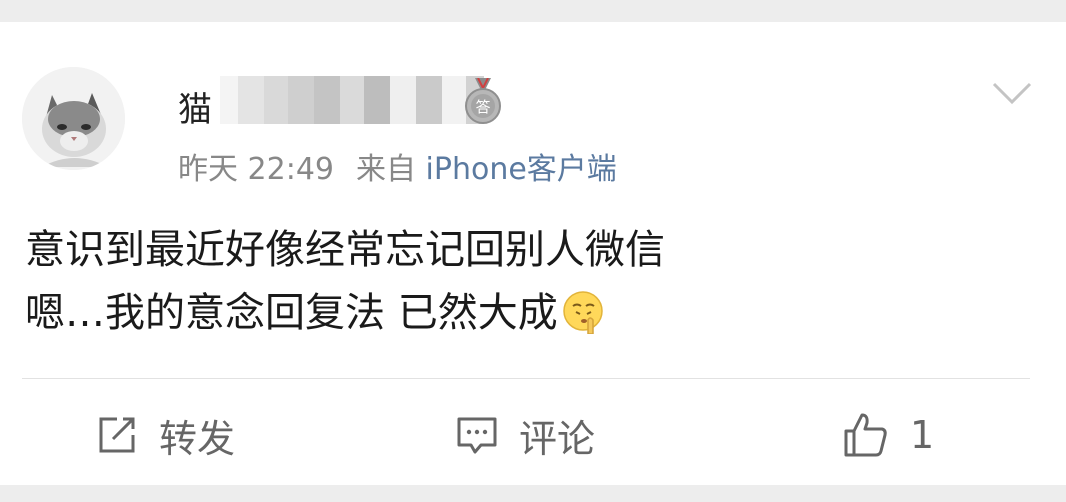 This screenshot has width=1066, height=502. I want to click on repost-icon, so click(117, 435).